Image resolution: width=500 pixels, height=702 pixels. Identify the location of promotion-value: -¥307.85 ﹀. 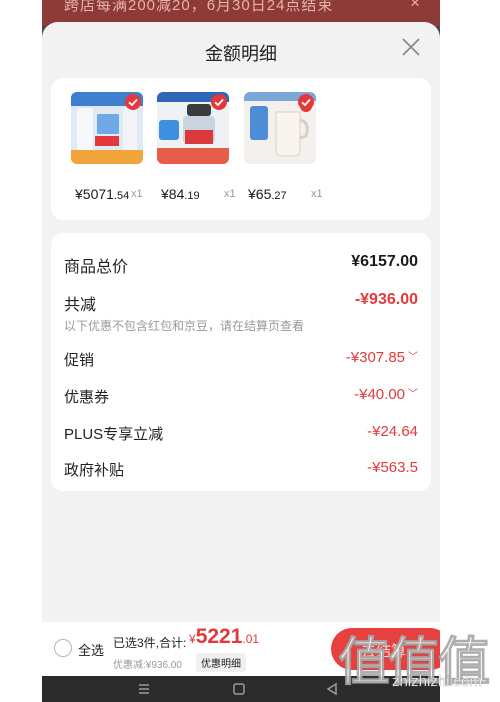
(381, 357).